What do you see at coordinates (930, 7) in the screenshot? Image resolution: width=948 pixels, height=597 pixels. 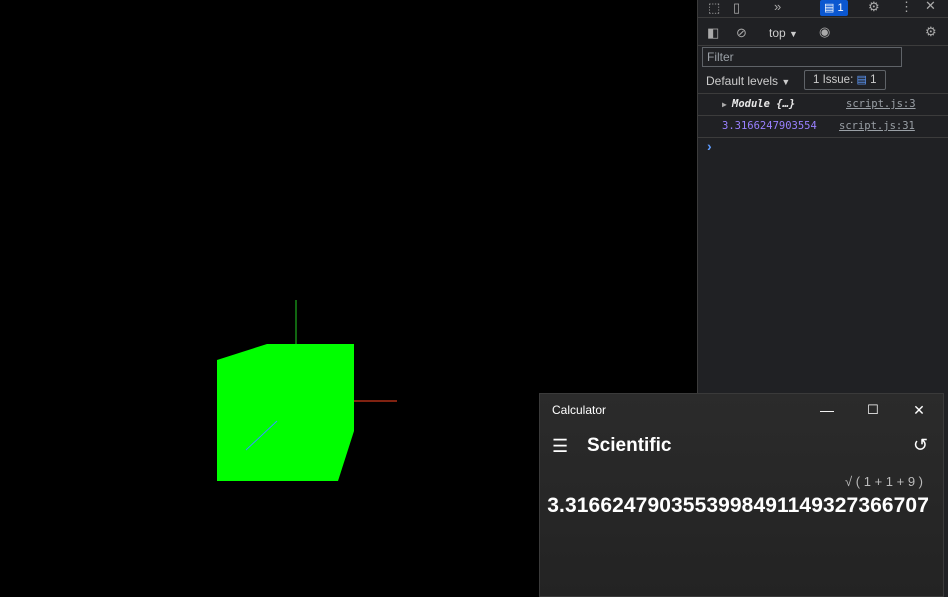 I see `close-devtools-icon: ✕` at bounding box center [930, 7].